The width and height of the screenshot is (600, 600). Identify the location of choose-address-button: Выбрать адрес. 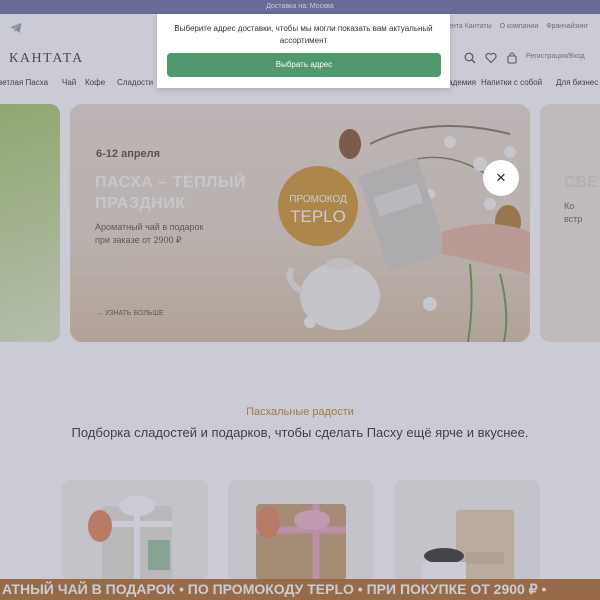
(304, 65).